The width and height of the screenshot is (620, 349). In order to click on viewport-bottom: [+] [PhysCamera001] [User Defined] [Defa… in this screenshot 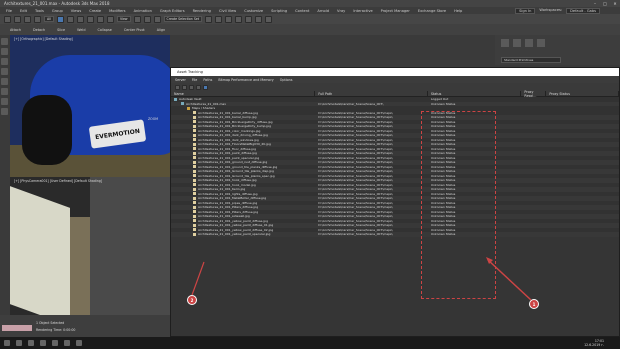, I will do `click(90, 246)`.